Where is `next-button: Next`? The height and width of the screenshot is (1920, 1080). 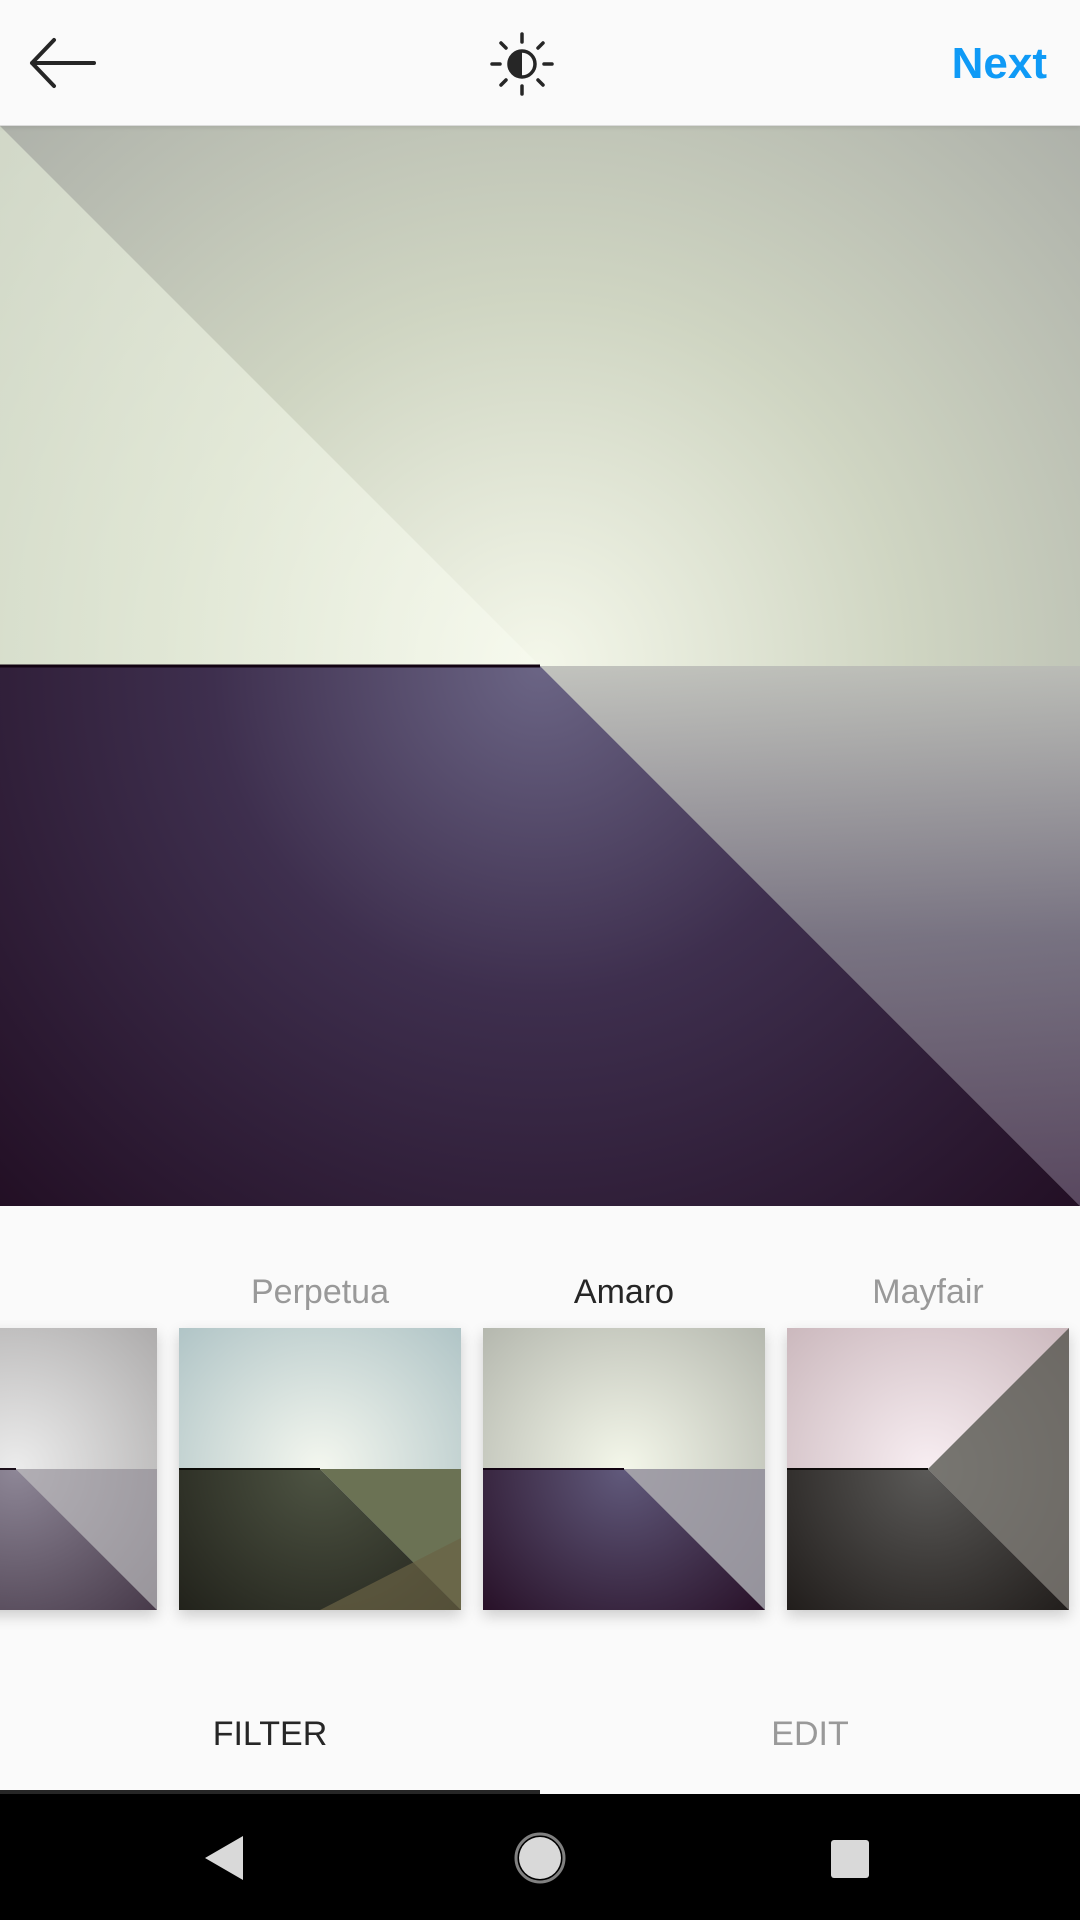 next-button: Next is located at coordinates (999, 64).